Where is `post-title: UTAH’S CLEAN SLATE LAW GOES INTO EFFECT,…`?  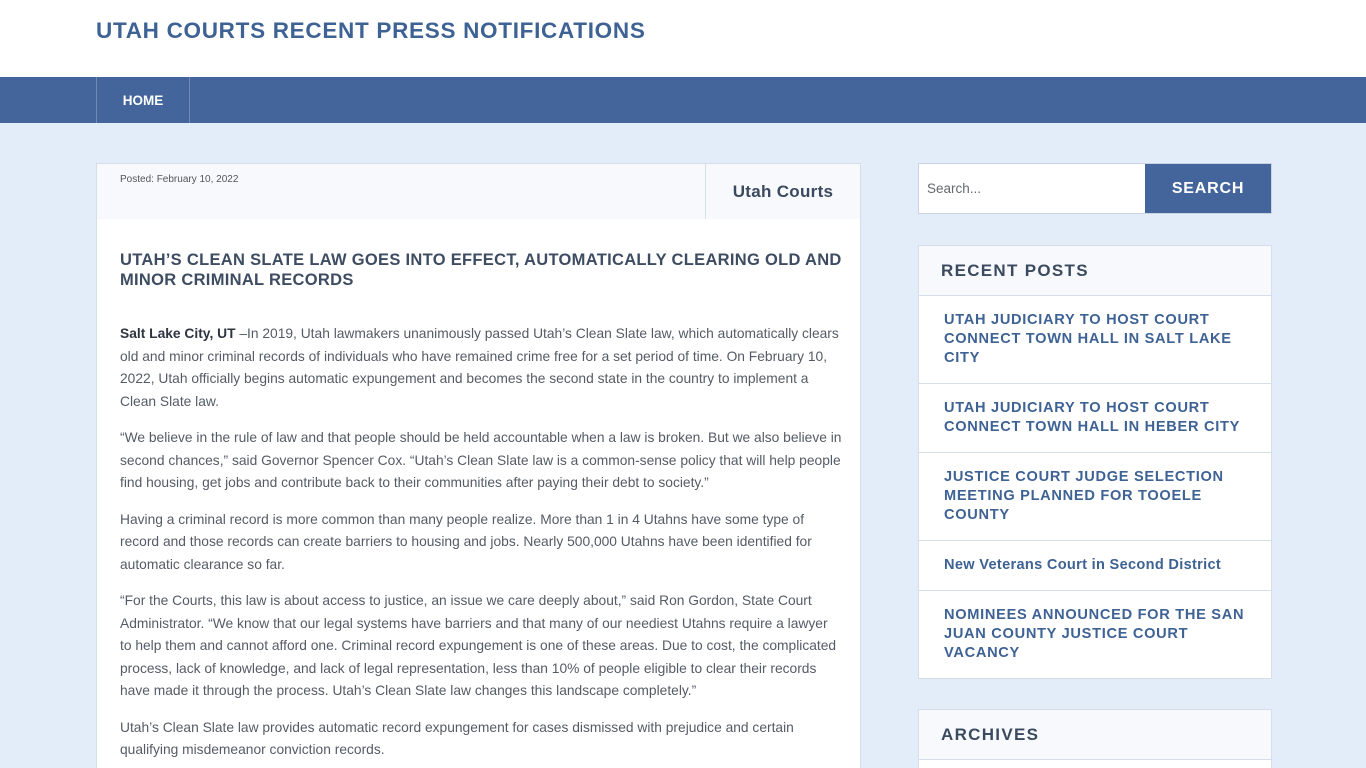 post-title: UTAH’S CLEAN SLATE LAW GOES INTO EFFECT,… is located at coordinates (481, 270).